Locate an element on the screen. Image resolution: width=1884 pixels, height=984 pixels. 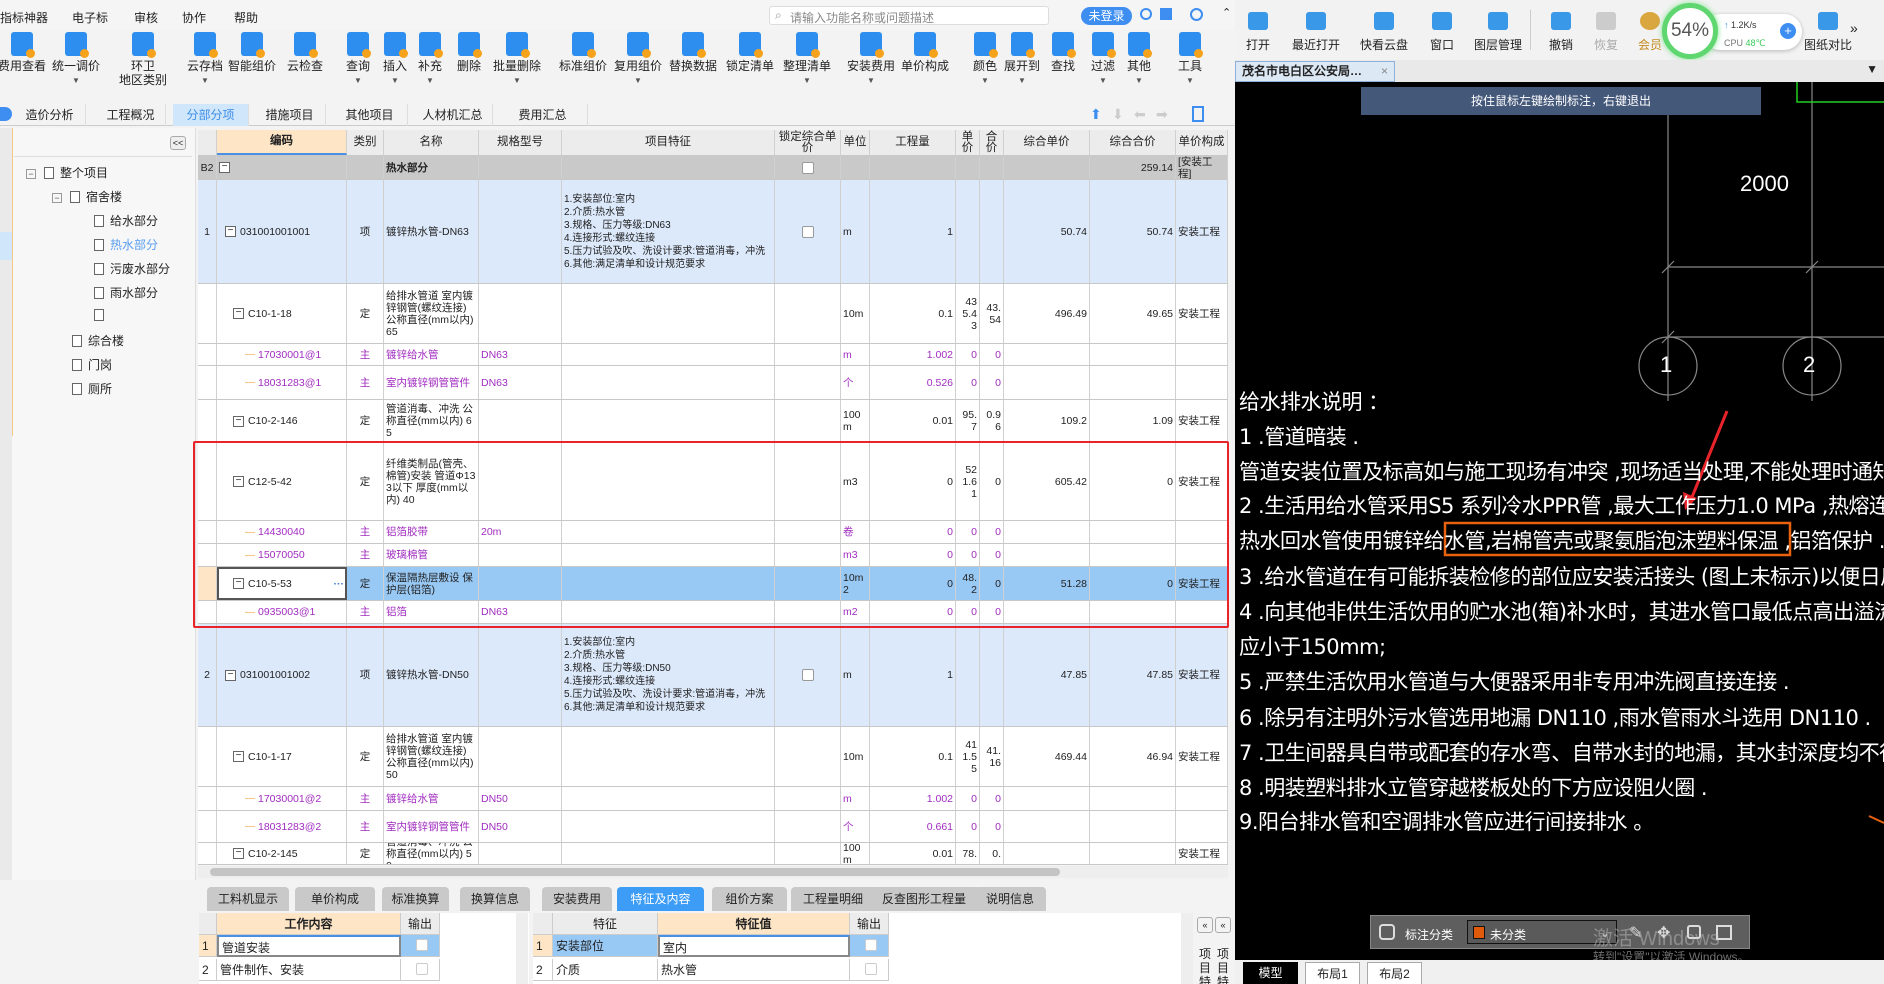
cell-quantity: 1 is located at coordinates (913, 675).